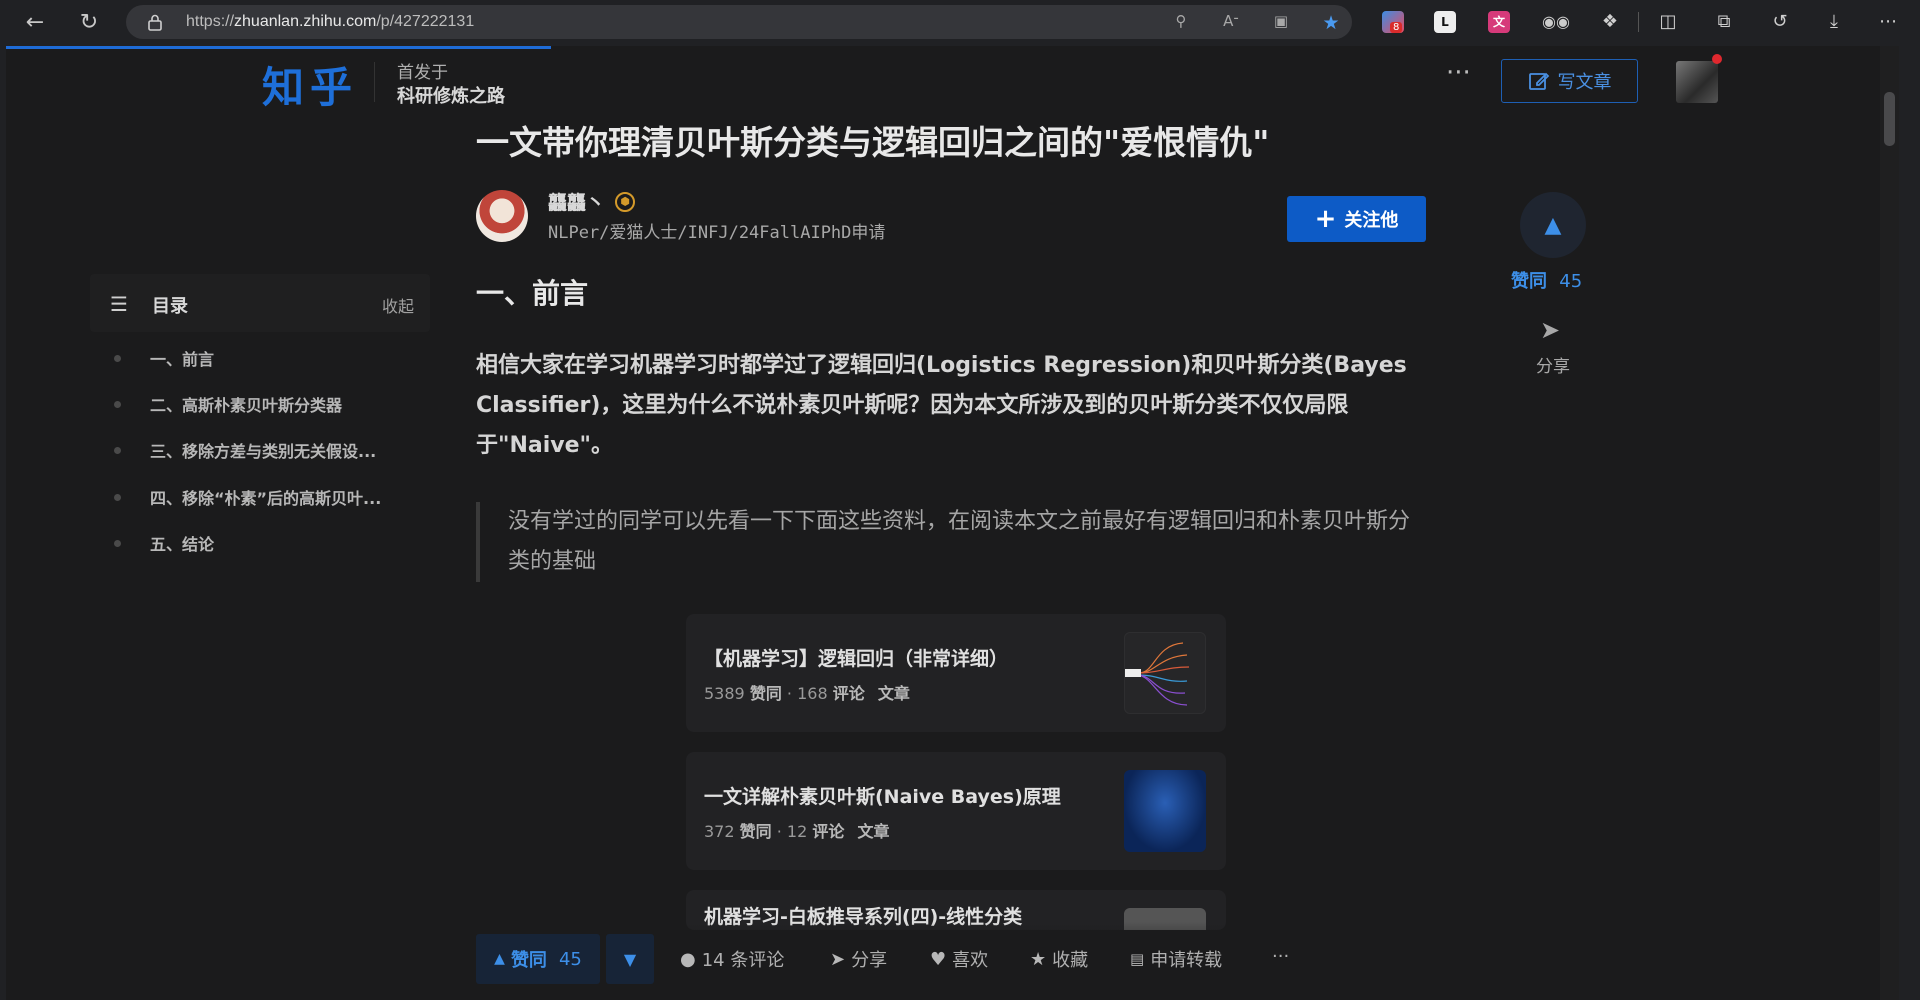 The image size is (1920, 1000). What do you see at coordinates (970, 960) in the screenshot?
I see `like-label: 喜欢` at bounding box center [970, 960].